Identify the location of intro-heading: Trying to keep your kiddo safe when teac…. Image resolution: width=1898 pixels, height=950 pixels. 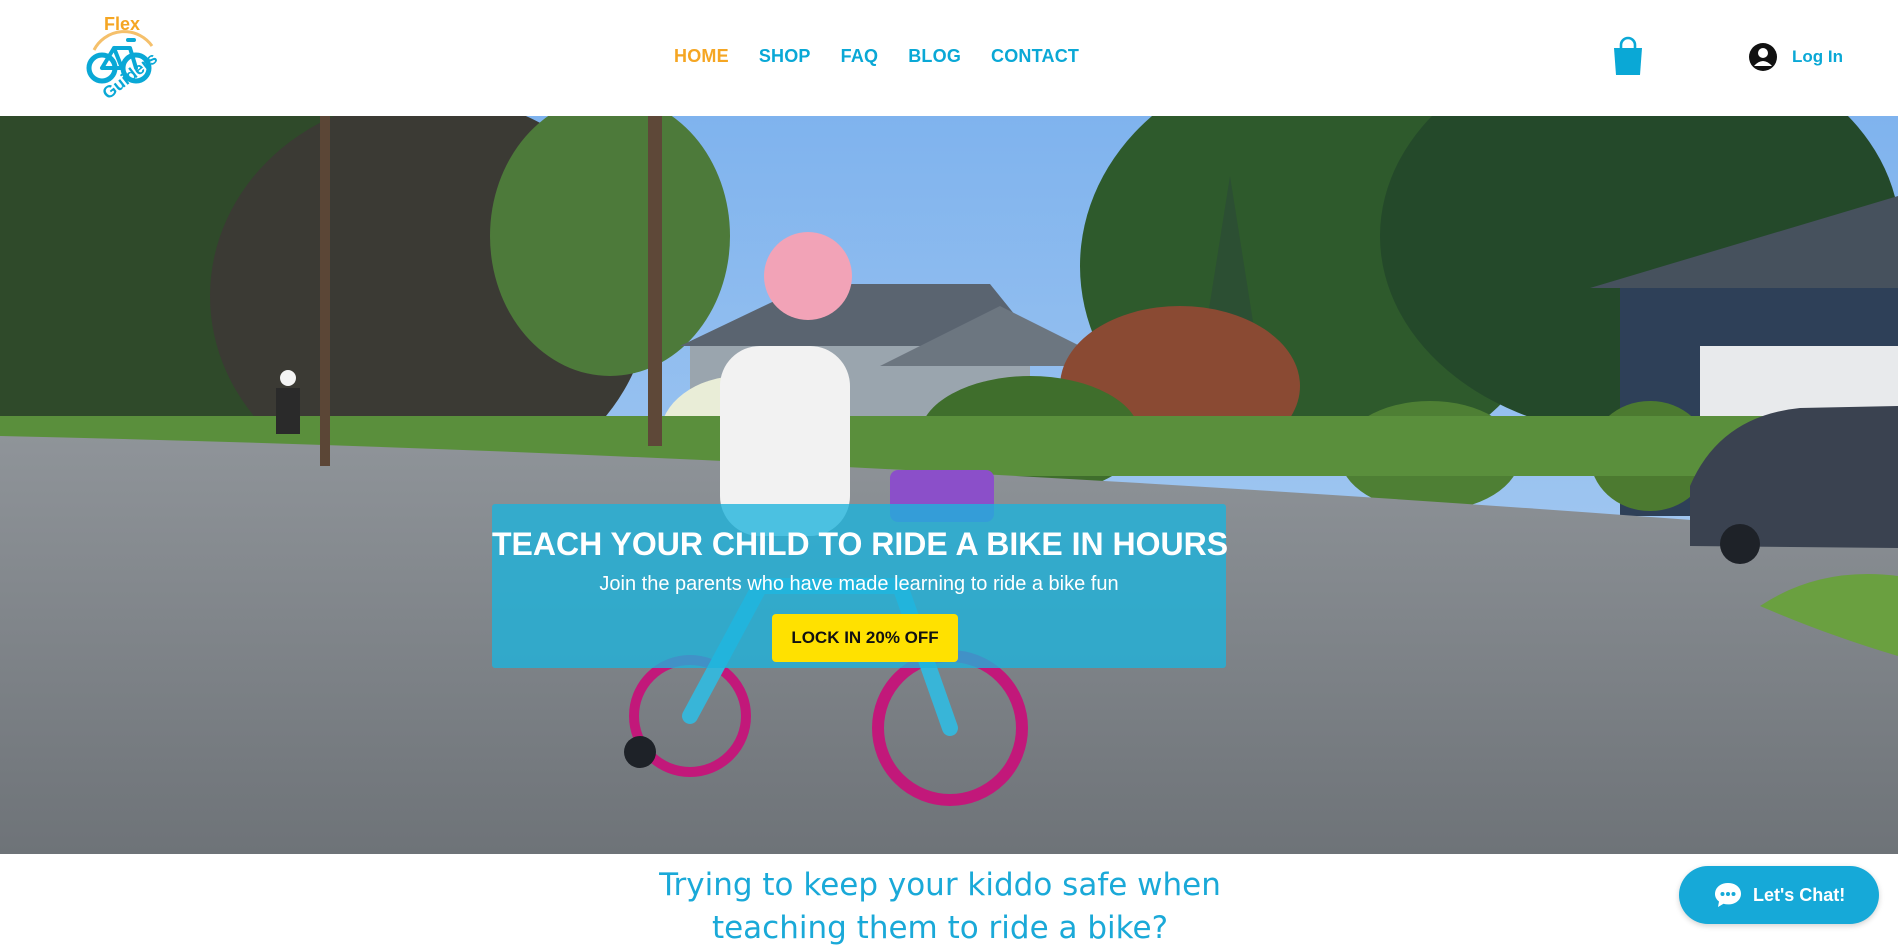
(940, 907).